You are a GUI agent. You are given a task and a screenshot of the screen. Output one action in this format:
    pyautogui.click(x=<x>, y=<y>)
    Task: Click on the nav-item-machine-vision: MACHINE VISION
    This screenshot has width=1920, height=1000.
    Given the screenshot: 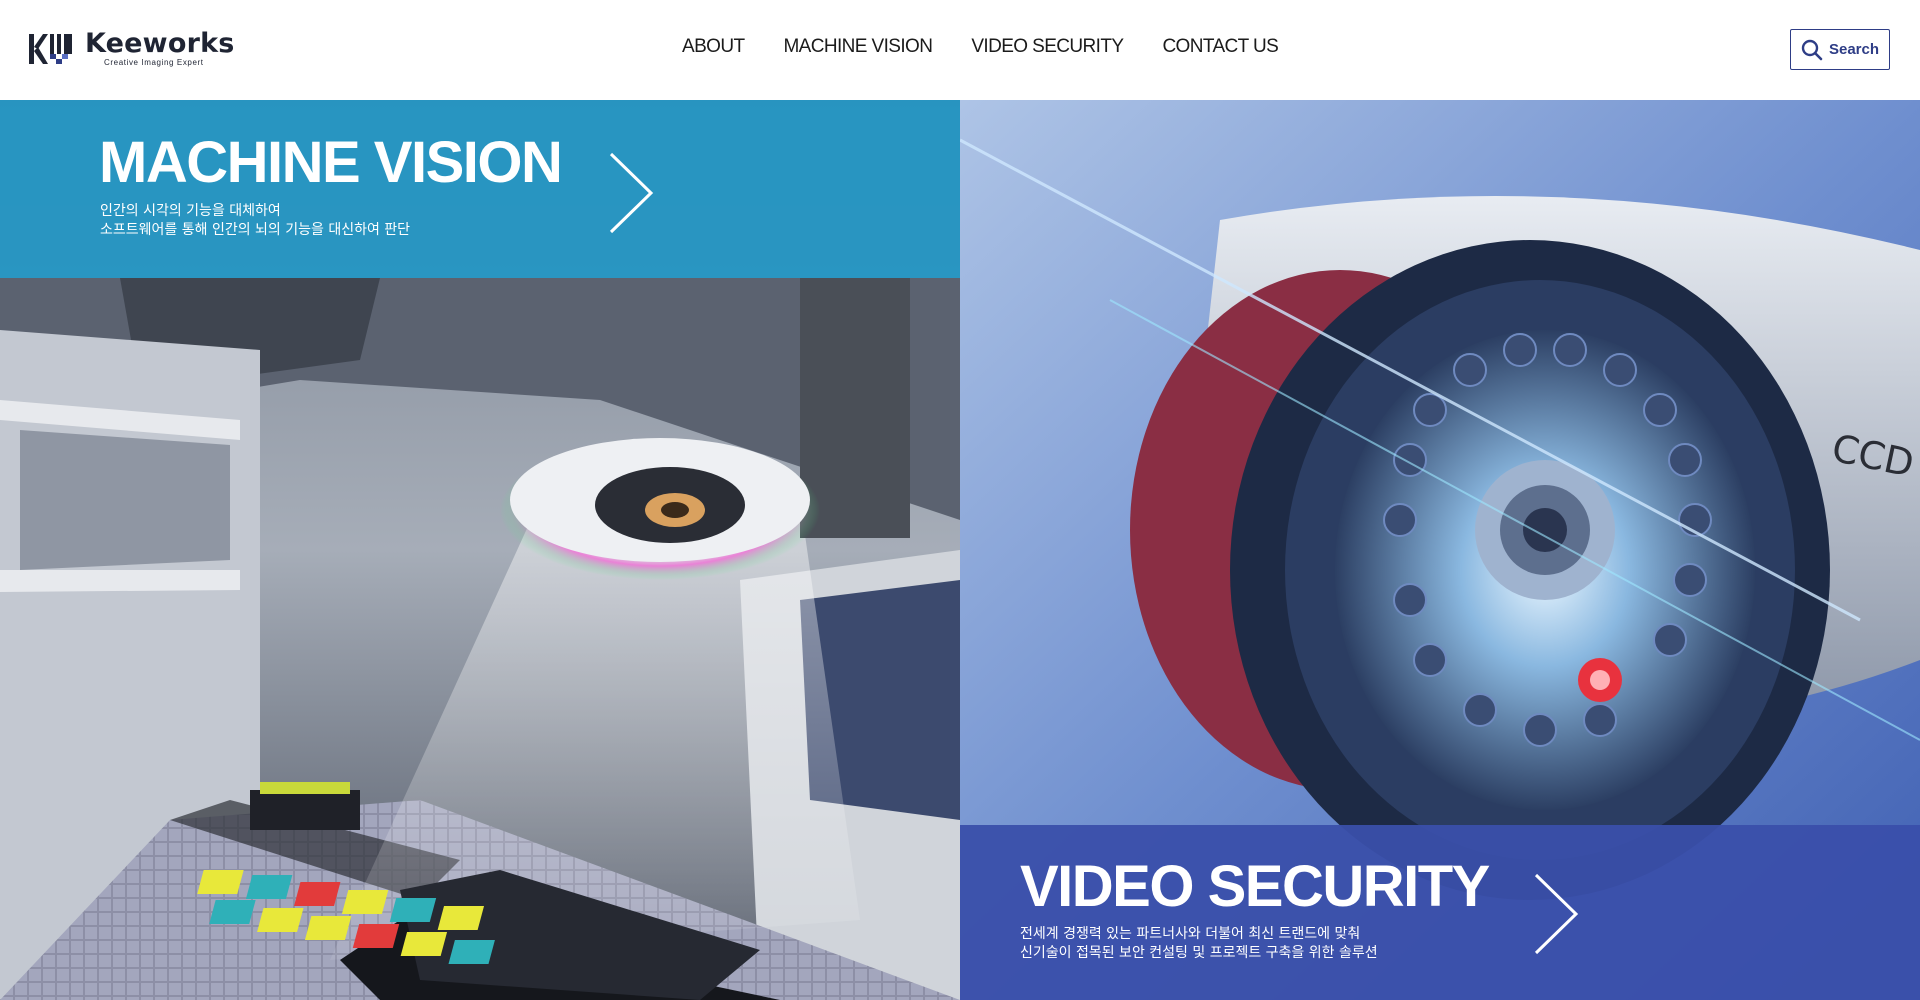 What is the action you would take?
    pyautogui.click(x=858, y=47)
    